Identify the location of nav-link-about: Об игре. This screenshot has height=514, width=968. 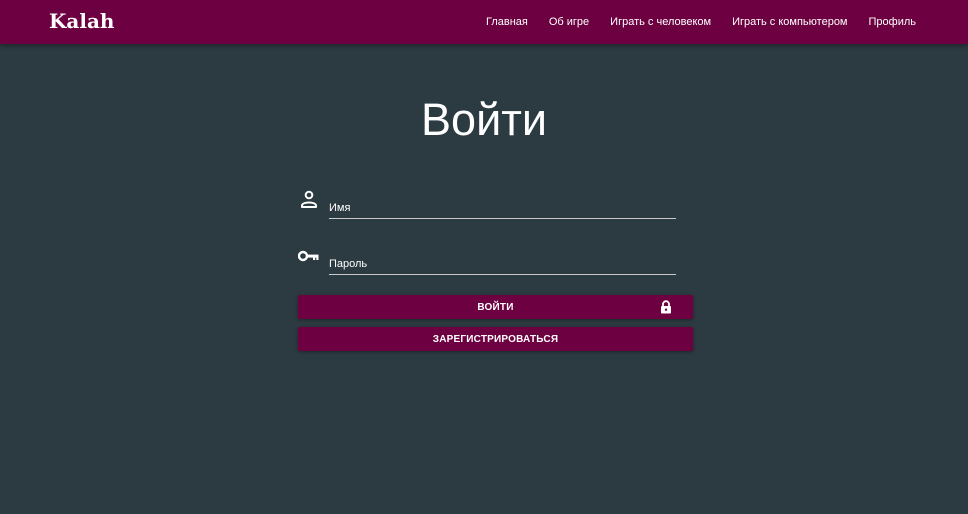
(569, 22).